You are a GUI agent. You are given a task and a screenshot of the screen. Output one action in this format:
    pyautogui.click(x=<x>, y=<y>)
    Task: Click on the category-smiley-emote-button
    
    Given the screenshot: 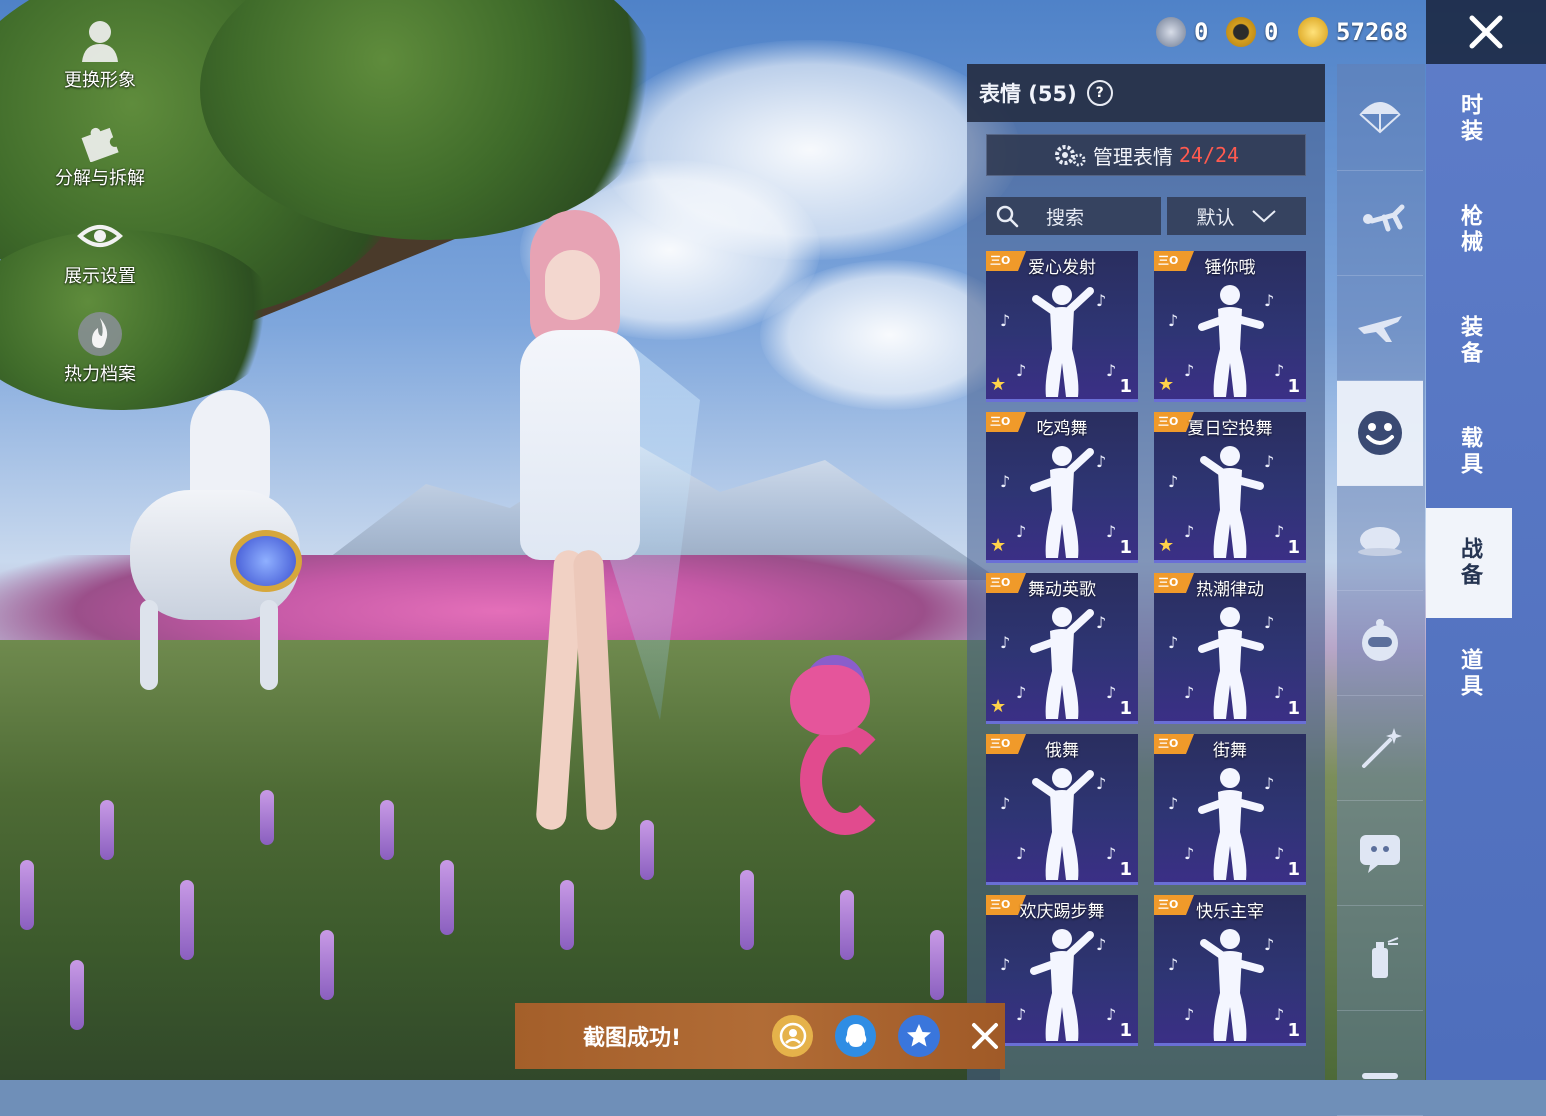 What is the action you would take?
    pyautogui.click(x=1380, y=433)
    